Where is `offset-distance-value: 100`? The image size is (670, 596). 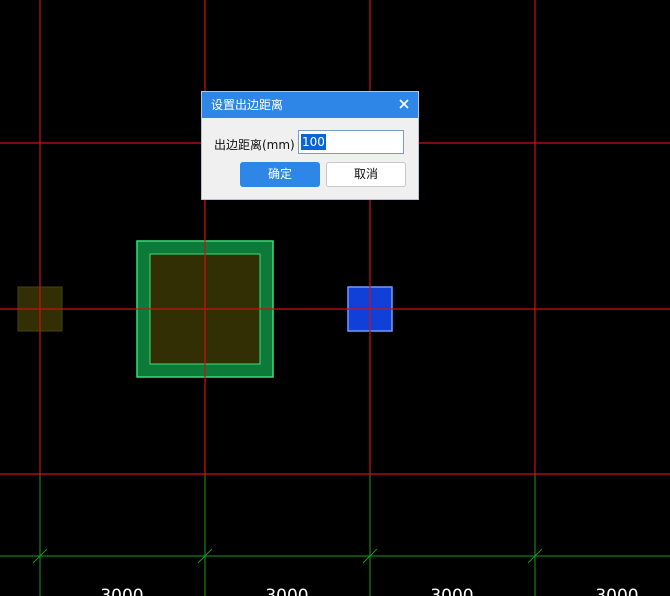 offset-distance-value: 100 is located at coordinates (313, 142).